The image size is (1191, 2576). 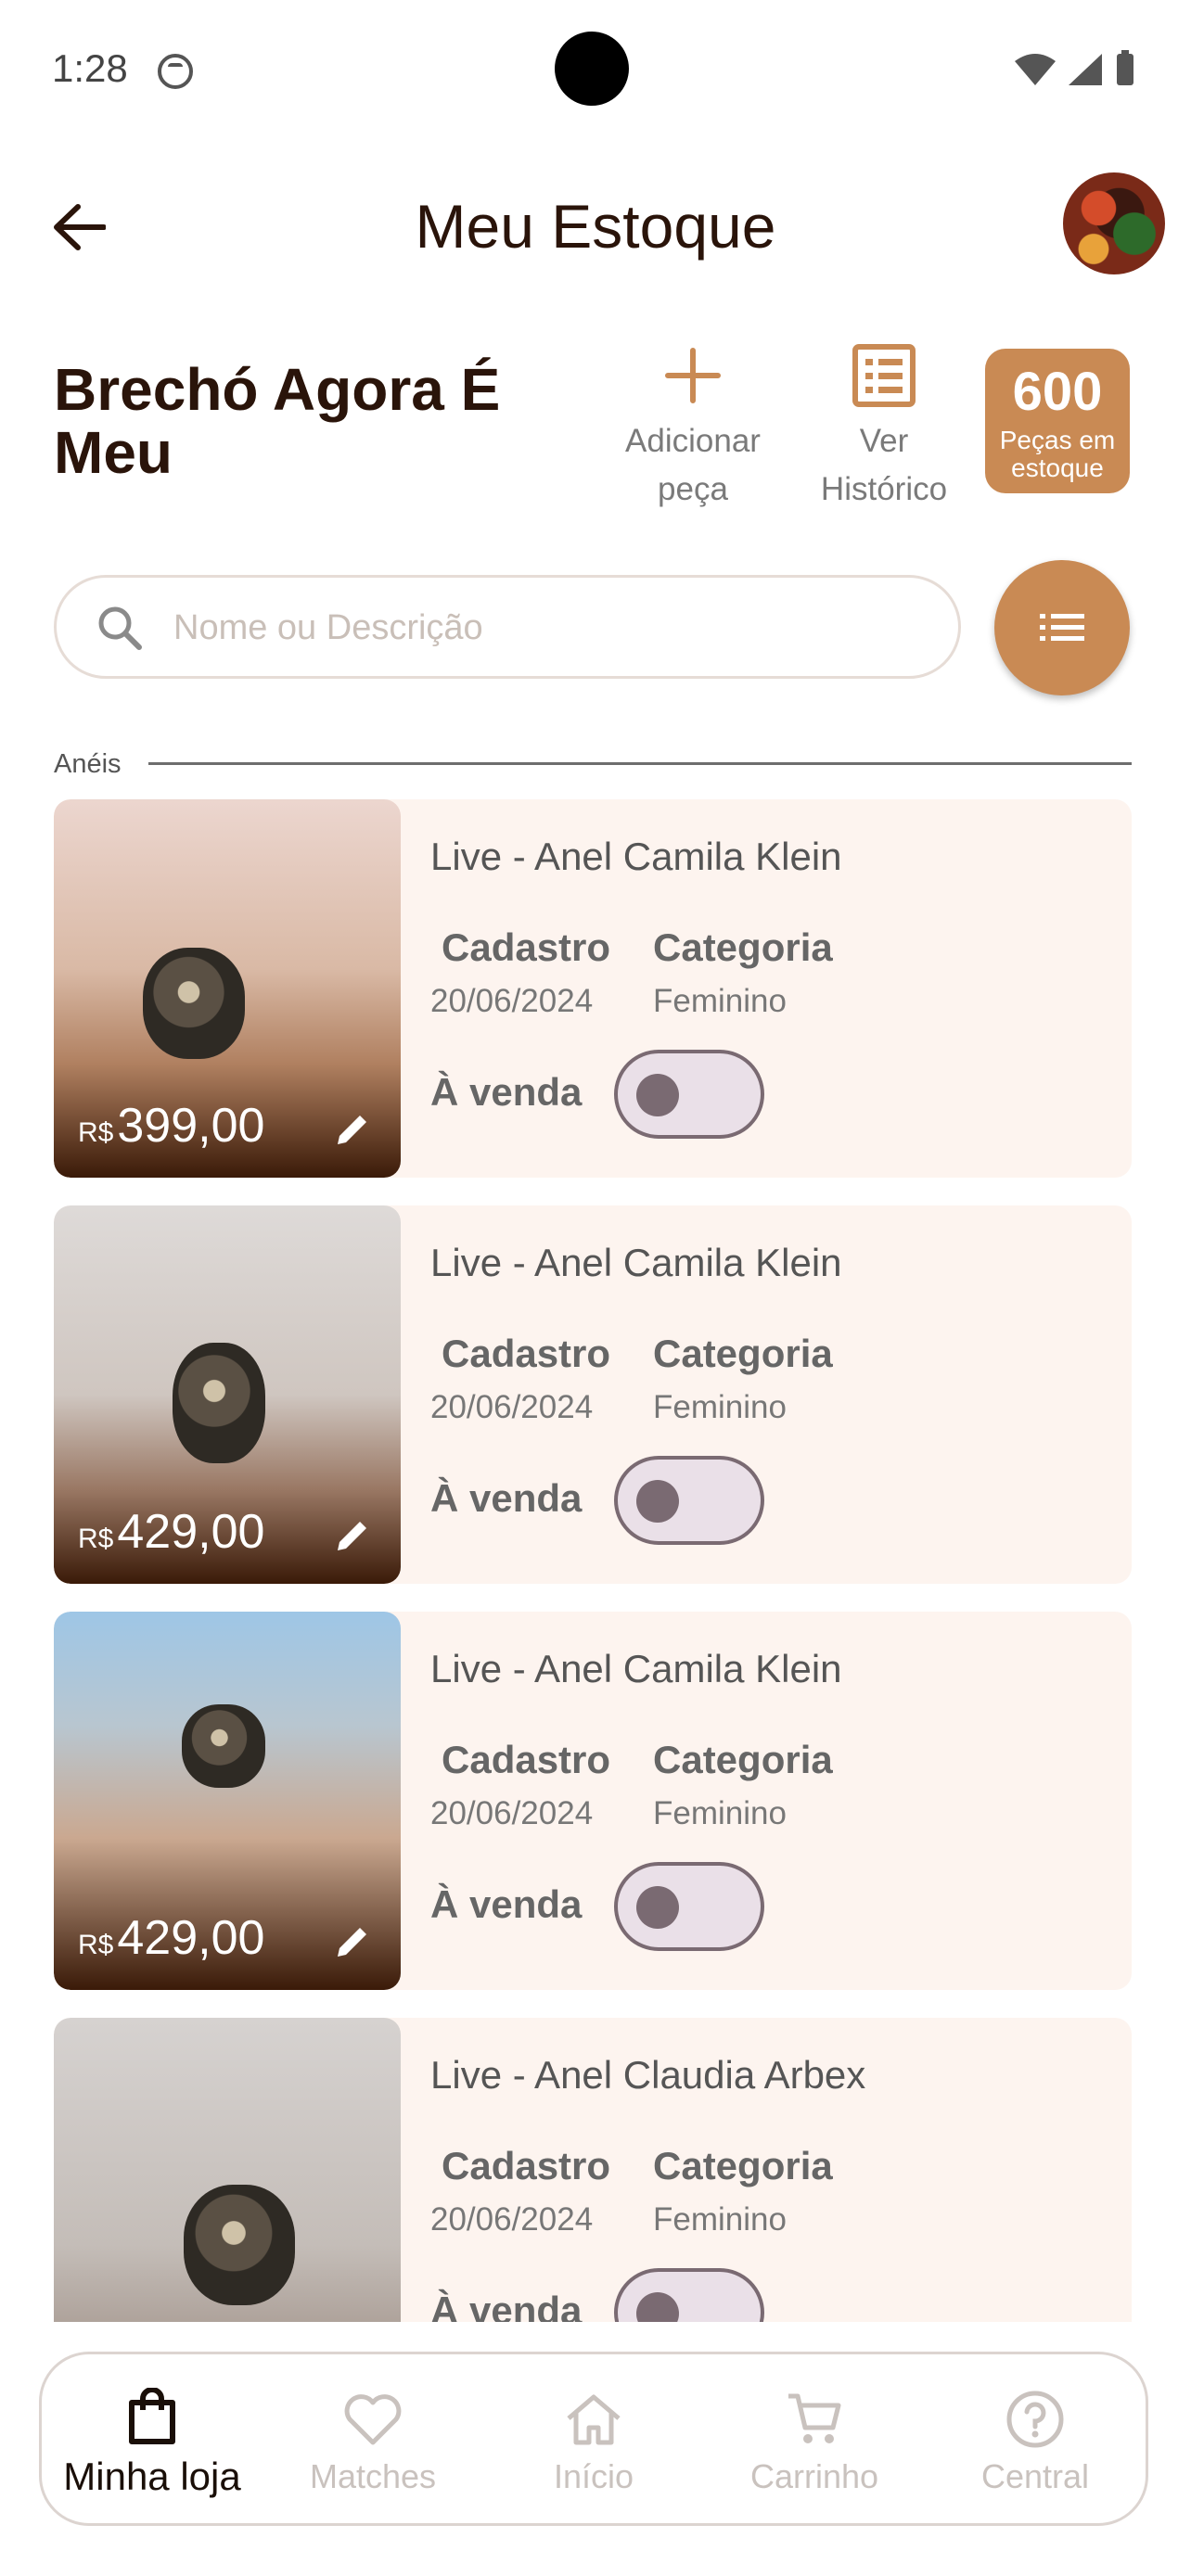 What do you see at coordinates (1035, 2476) in the screenshot?
I see `nav-label: Central` at bounding box center [1035, 2476].